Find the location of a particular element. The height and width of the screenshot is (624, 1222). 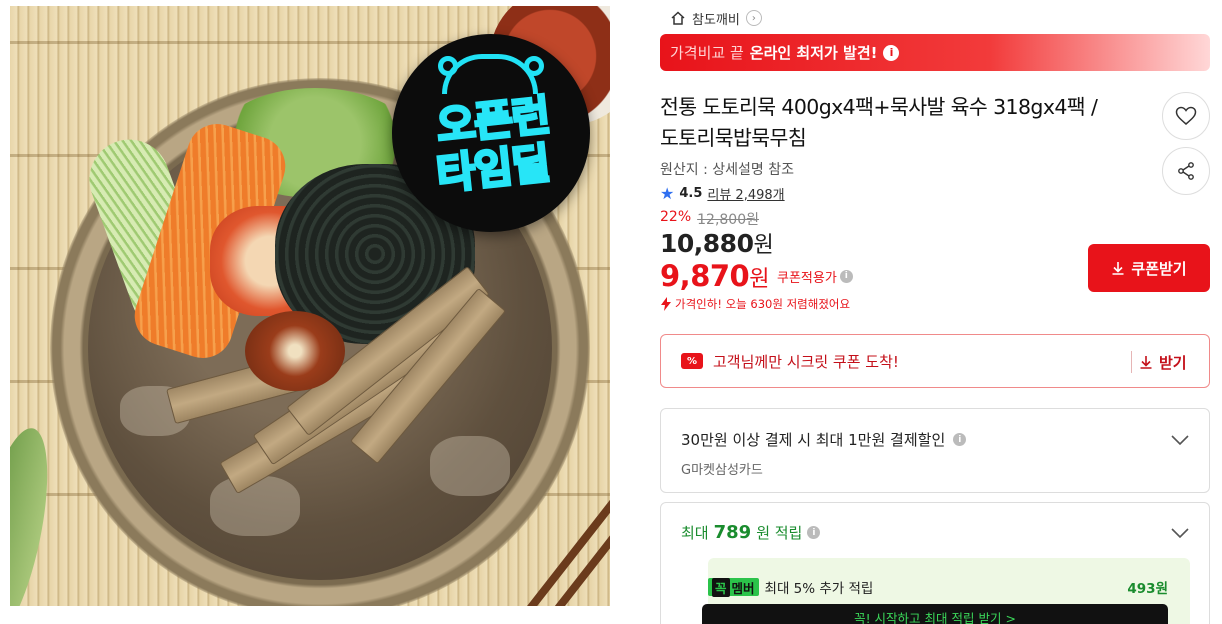

points-amount: 789 is located at coordinates (732, 532).